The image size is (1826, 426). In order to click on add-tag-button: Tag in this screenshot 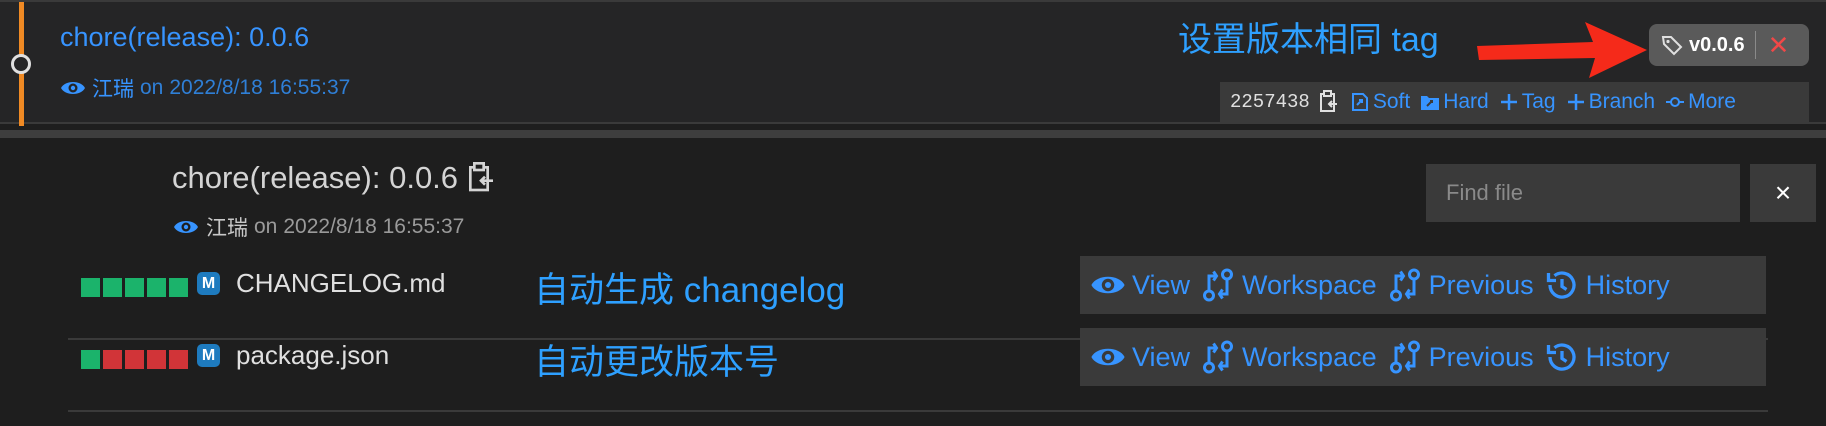, I will do `click(1527, 102)`.